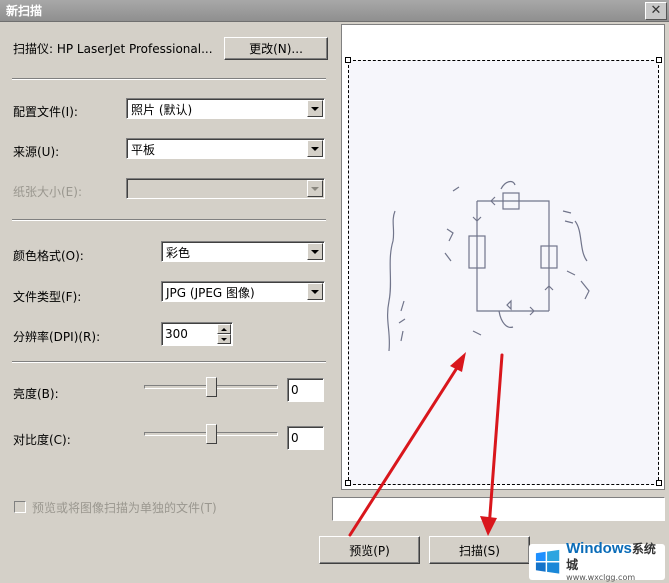  What do you see at coordinates (178, 253) in the screenshot?
I see `color-format-value: 彩色` at bounding box center [178, 253].